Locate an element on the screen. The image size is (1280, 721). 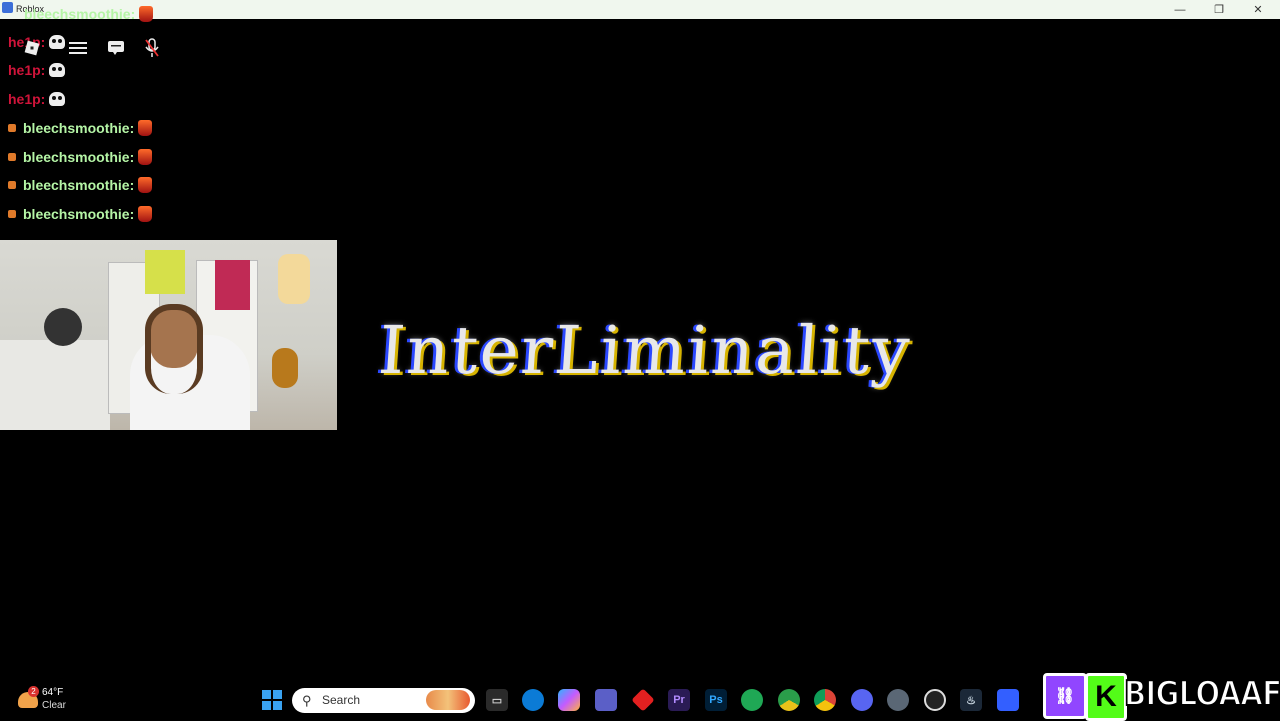
roblox-app-icon is located at coordinates (7, 7).